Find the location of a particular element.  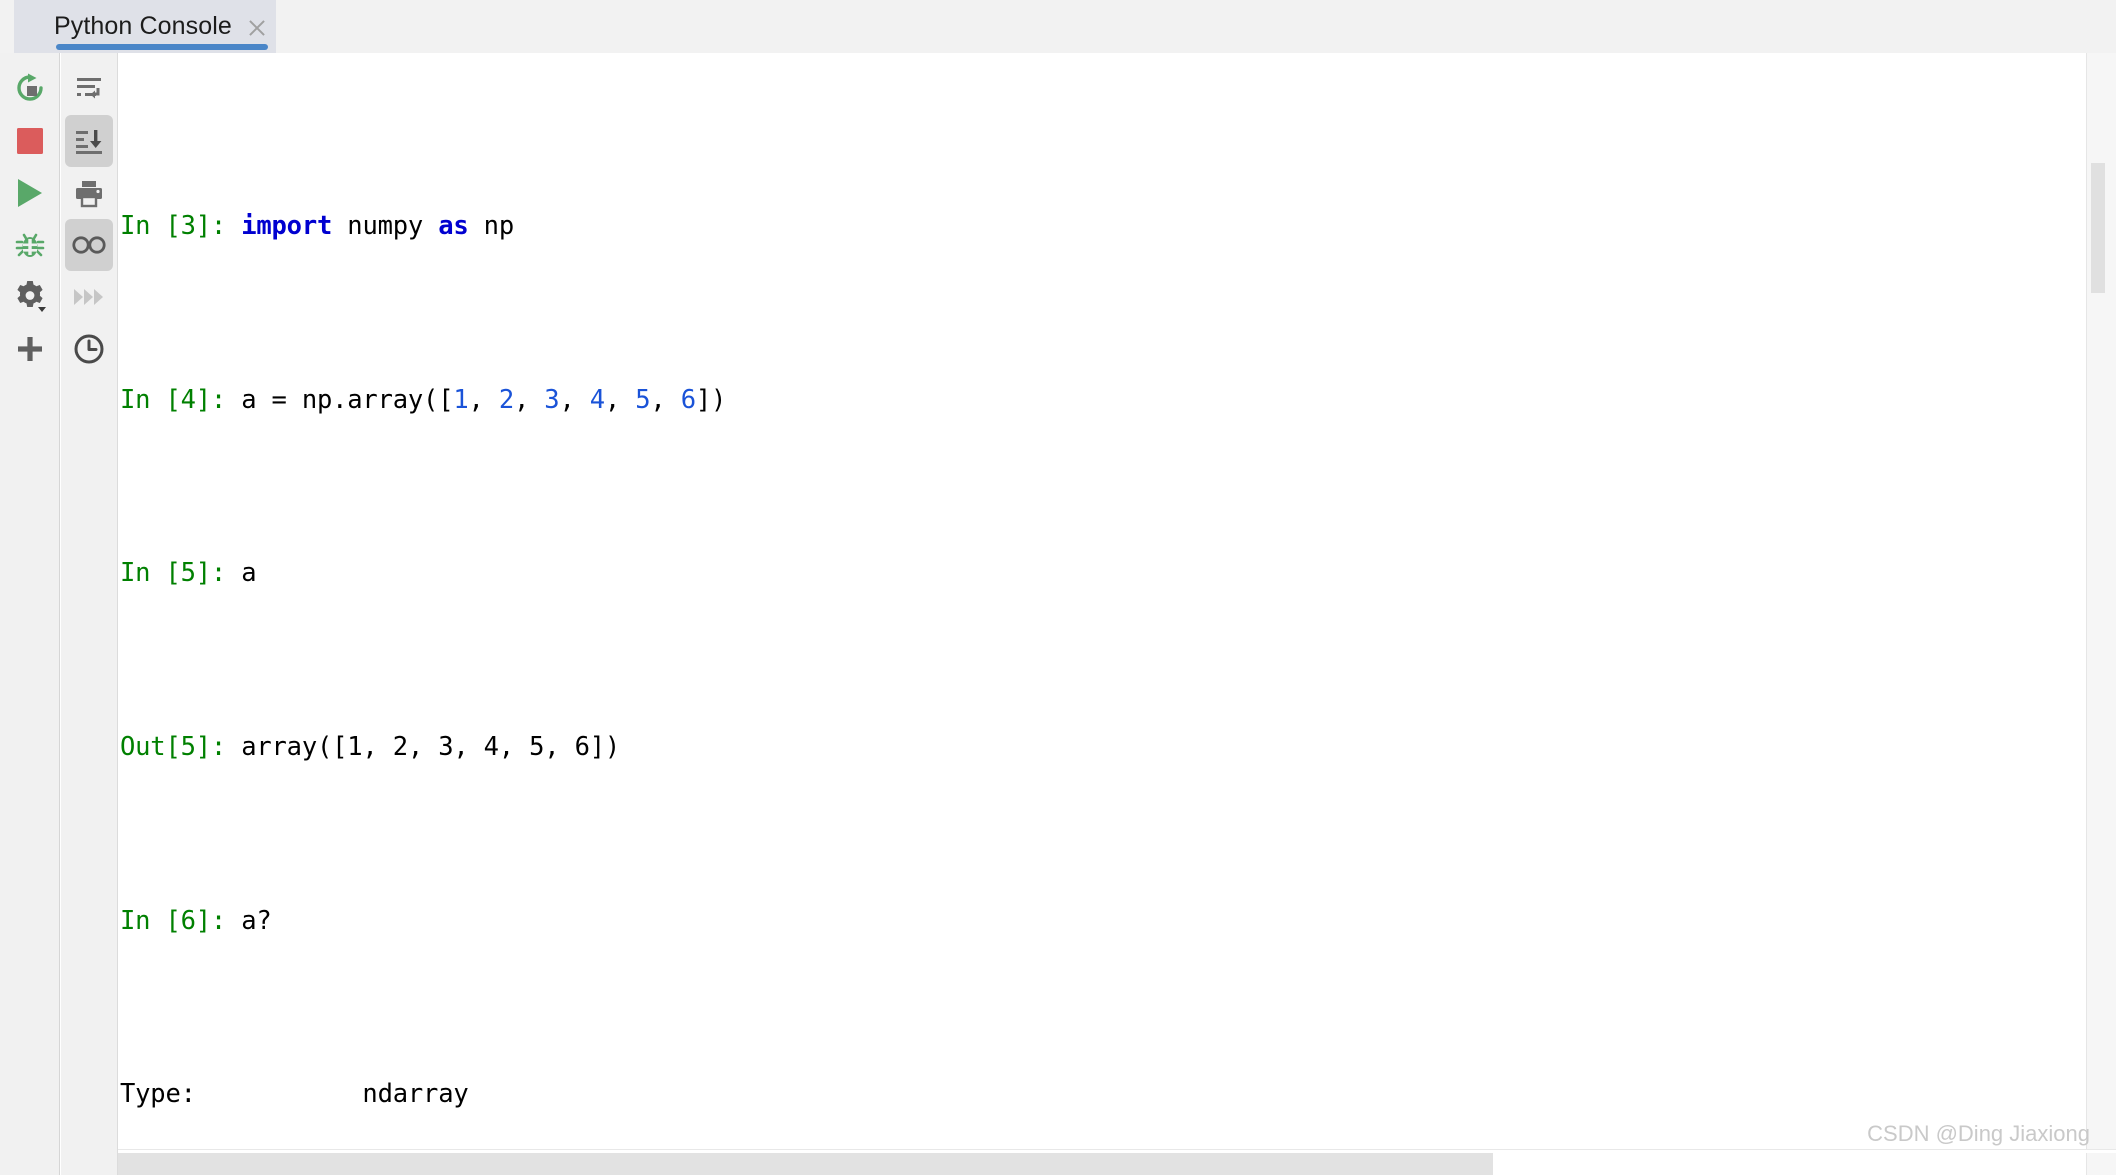

execute-button is located at coordinates (30, 193).